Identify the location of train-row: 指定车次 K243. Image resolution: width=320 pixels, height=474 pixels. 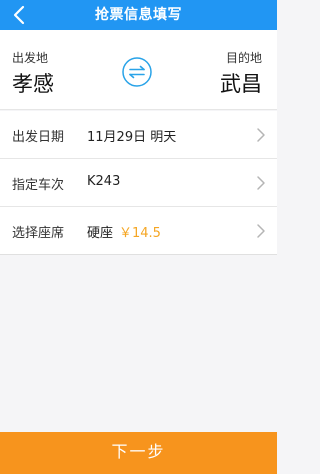
(138, 183).